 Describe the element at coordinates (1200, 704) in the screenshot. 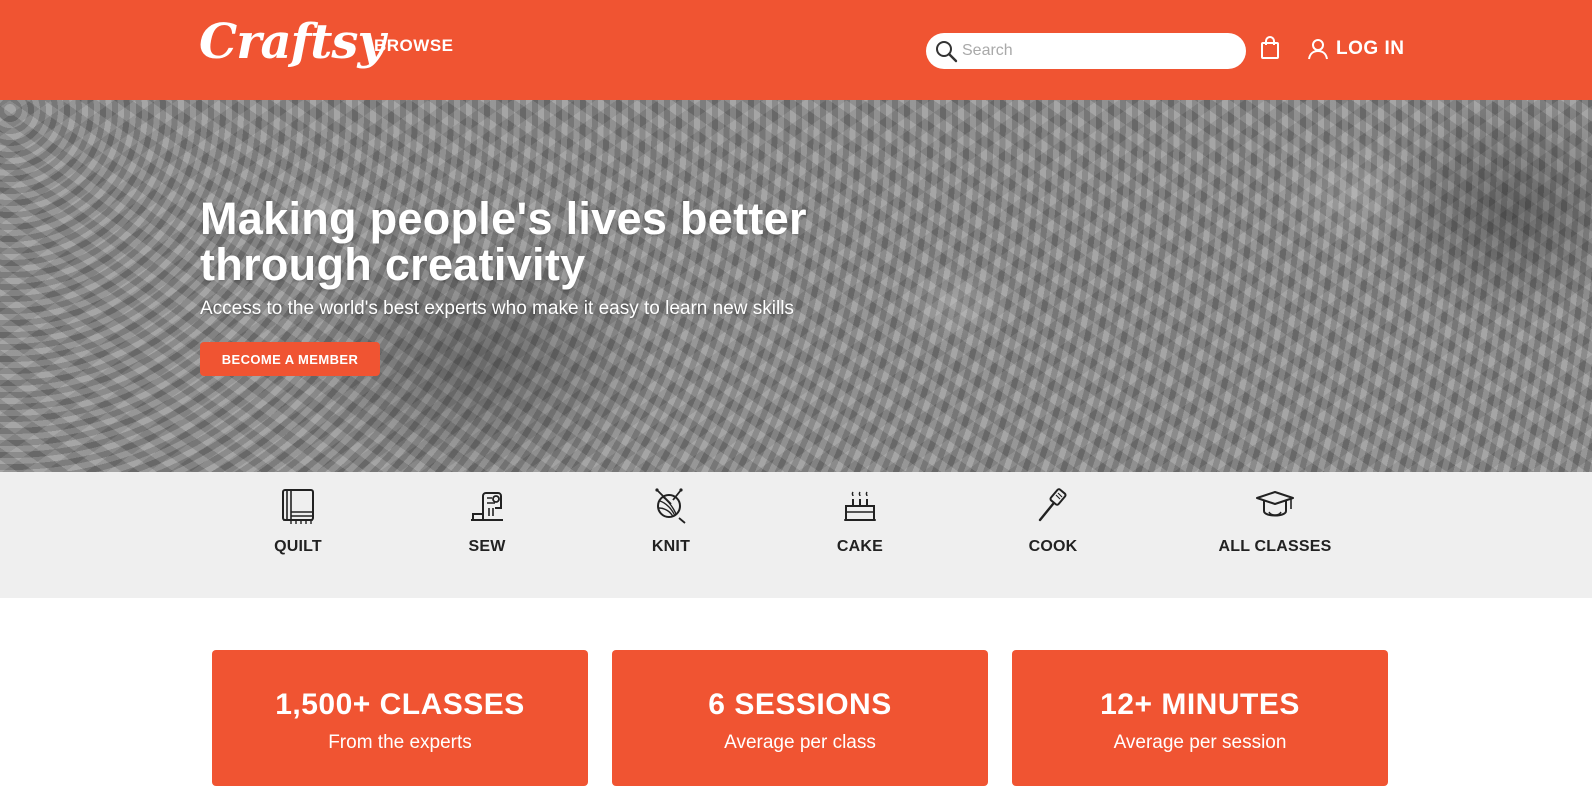

I see `stat-value: 12+ MINUTES` at that location.